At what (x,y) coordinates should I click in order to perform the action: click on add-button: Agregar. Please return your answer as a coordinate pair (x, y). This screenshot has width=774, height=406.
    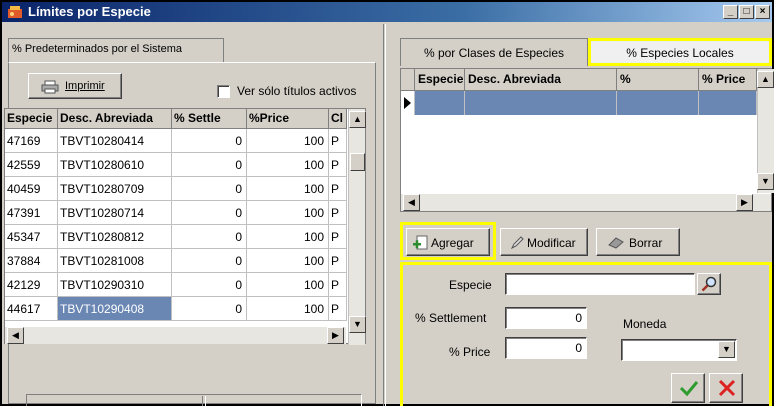
    Looking at the image, I should click on (448, 242).